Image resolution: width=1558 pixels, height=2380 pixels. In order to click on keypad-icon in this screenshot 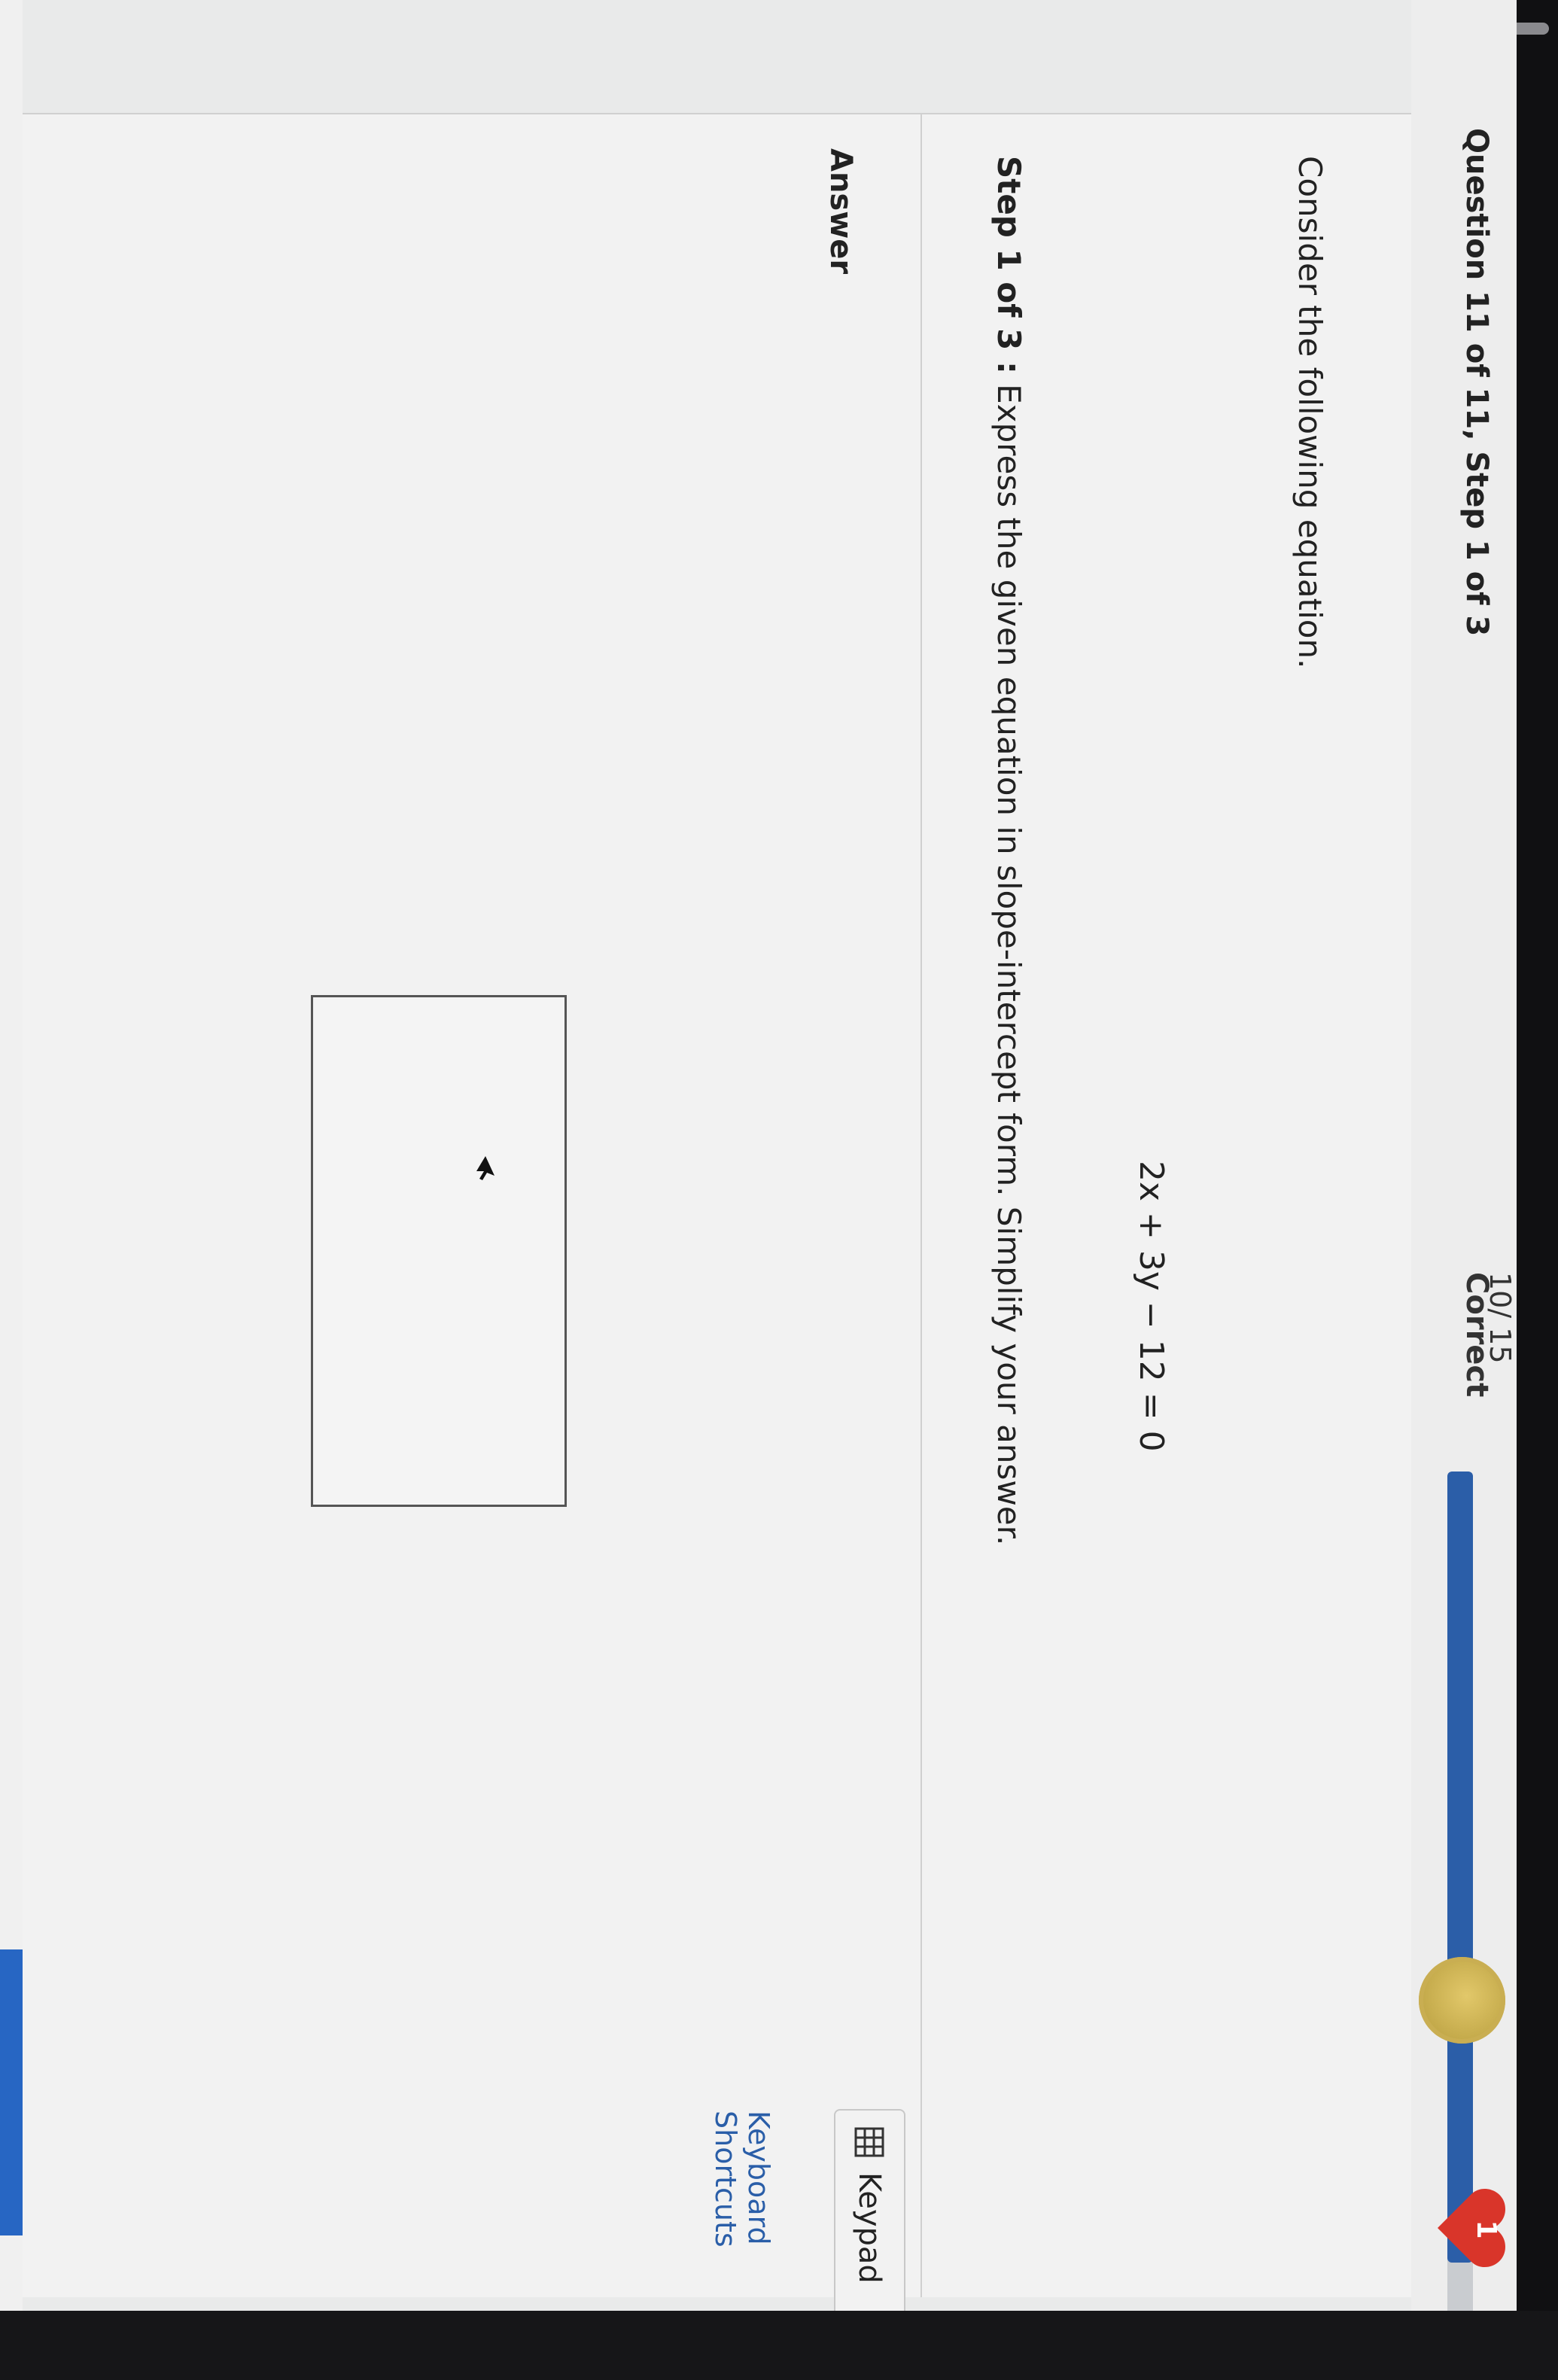, I will do `click(869, 2142)`.